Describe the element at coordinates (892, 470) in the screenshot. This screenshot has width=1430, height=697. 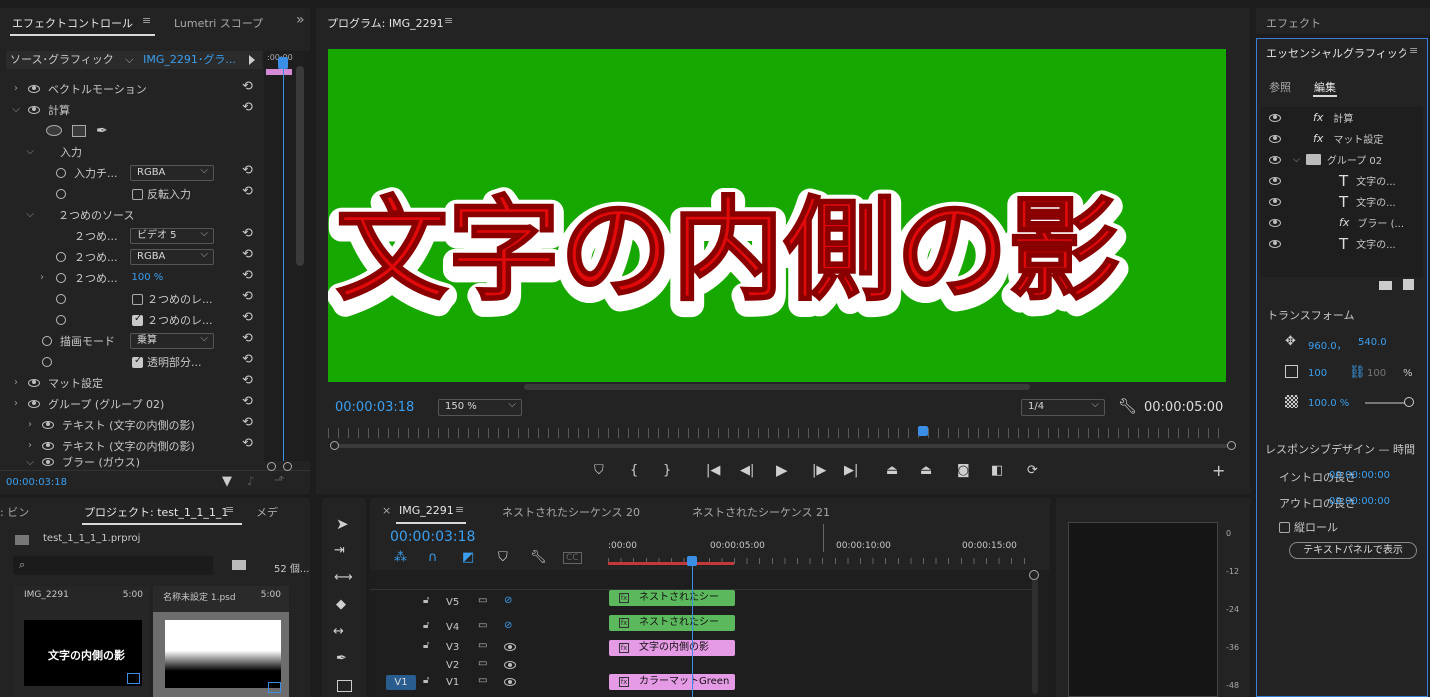
I see `lift-icon: ⏏` at that location.